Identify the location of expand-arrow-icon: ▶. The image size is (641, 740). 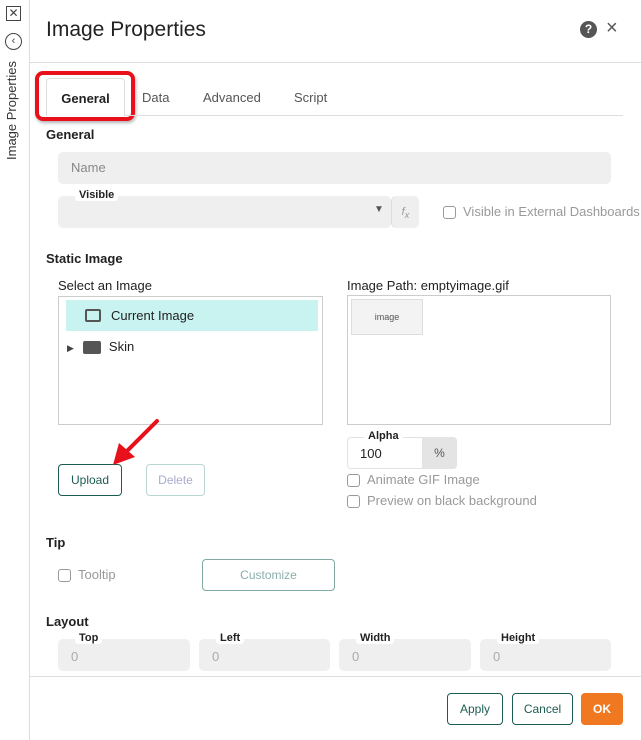
(70, 348).